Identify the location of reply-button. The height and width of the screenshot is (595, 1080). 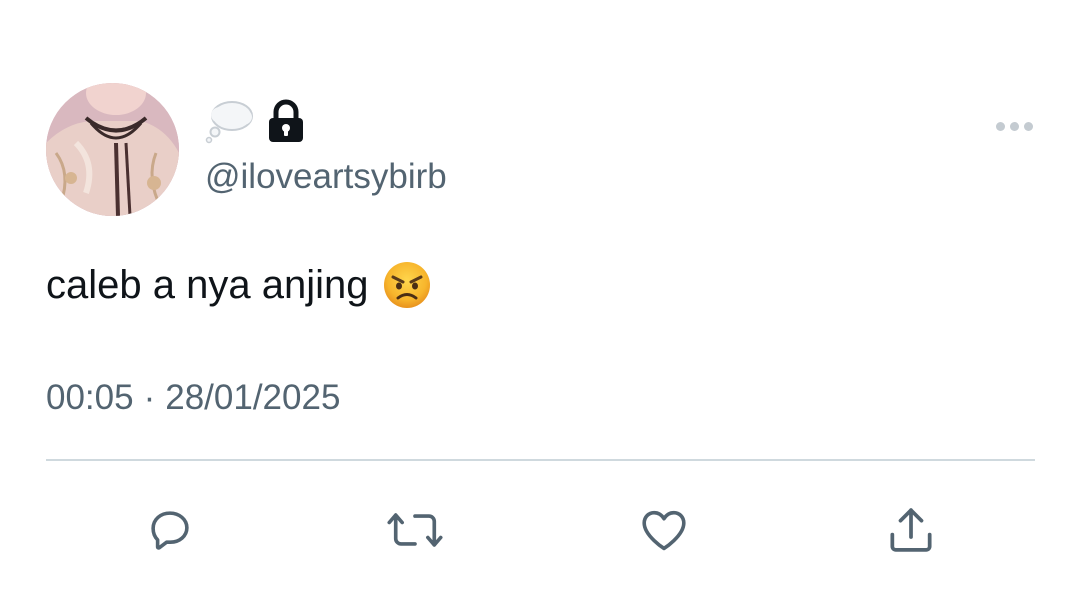
(170, 530).